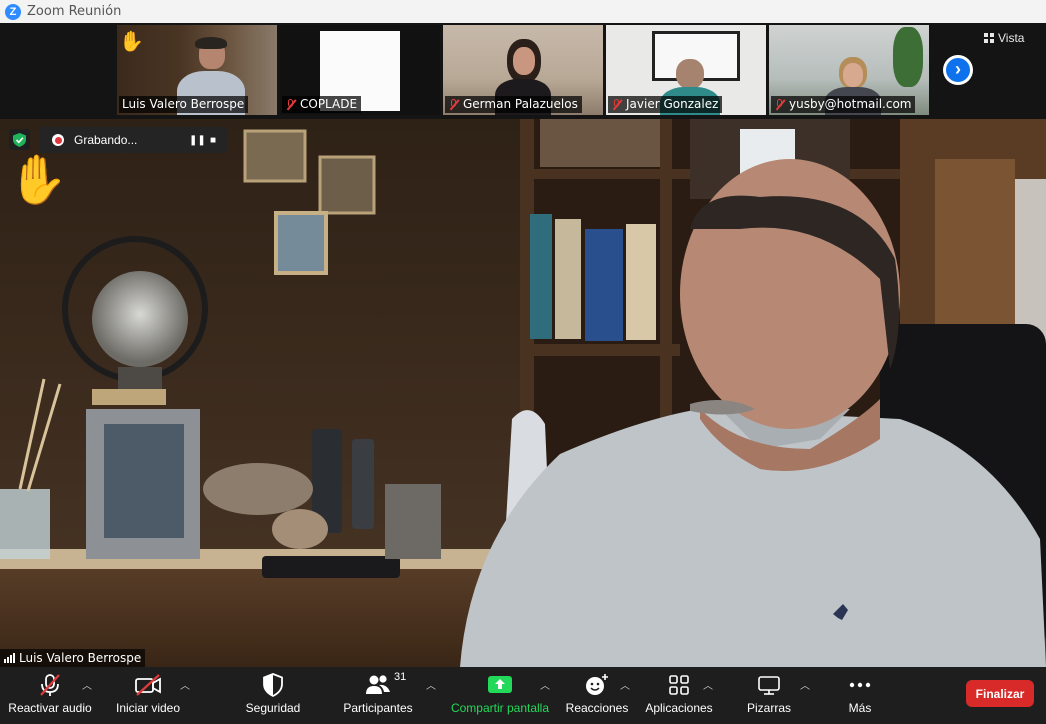 The image size is (1046, 724). What do you see at coordinates (197, 70) in the screenshot?
I see `participant-tile-1: ✋ Luis Valero Berrospe` at bounding box center [197, 70].